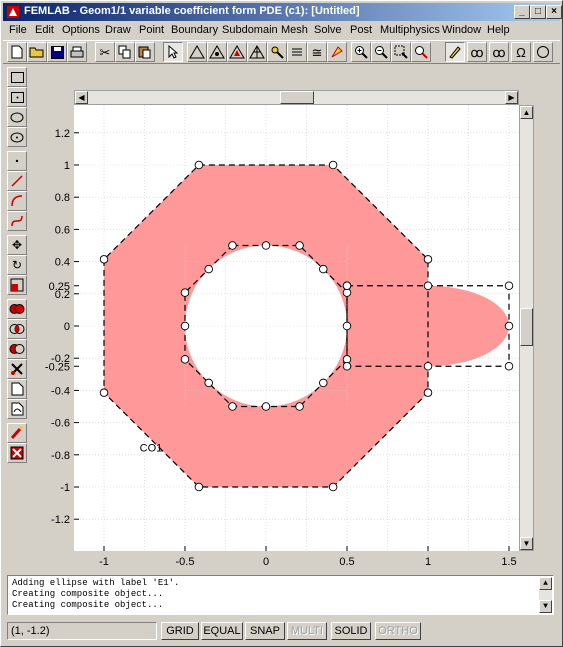 This screenshot has width=563, height=647. What do you see at coordinates (17, 117) in the screenshot?
I see `ellipse-icon` at bounding box center [17, 117].